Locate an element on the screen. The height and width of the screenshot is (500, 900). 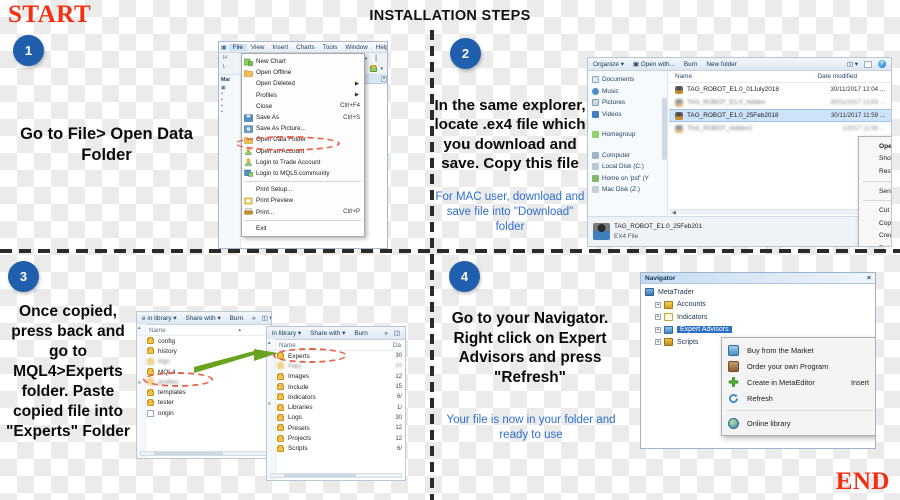
include-in-library-button: e in library ▾ is located at coordinates (159, 318).